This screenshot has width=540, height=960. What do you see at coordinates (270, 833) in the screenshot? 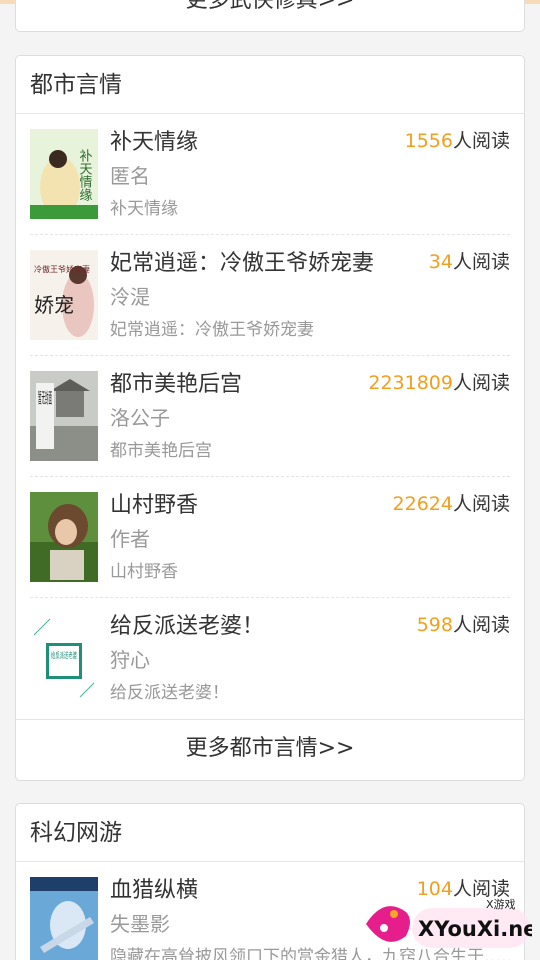
I see `section-title: 科幻网游` at bounding box center [270, 833].